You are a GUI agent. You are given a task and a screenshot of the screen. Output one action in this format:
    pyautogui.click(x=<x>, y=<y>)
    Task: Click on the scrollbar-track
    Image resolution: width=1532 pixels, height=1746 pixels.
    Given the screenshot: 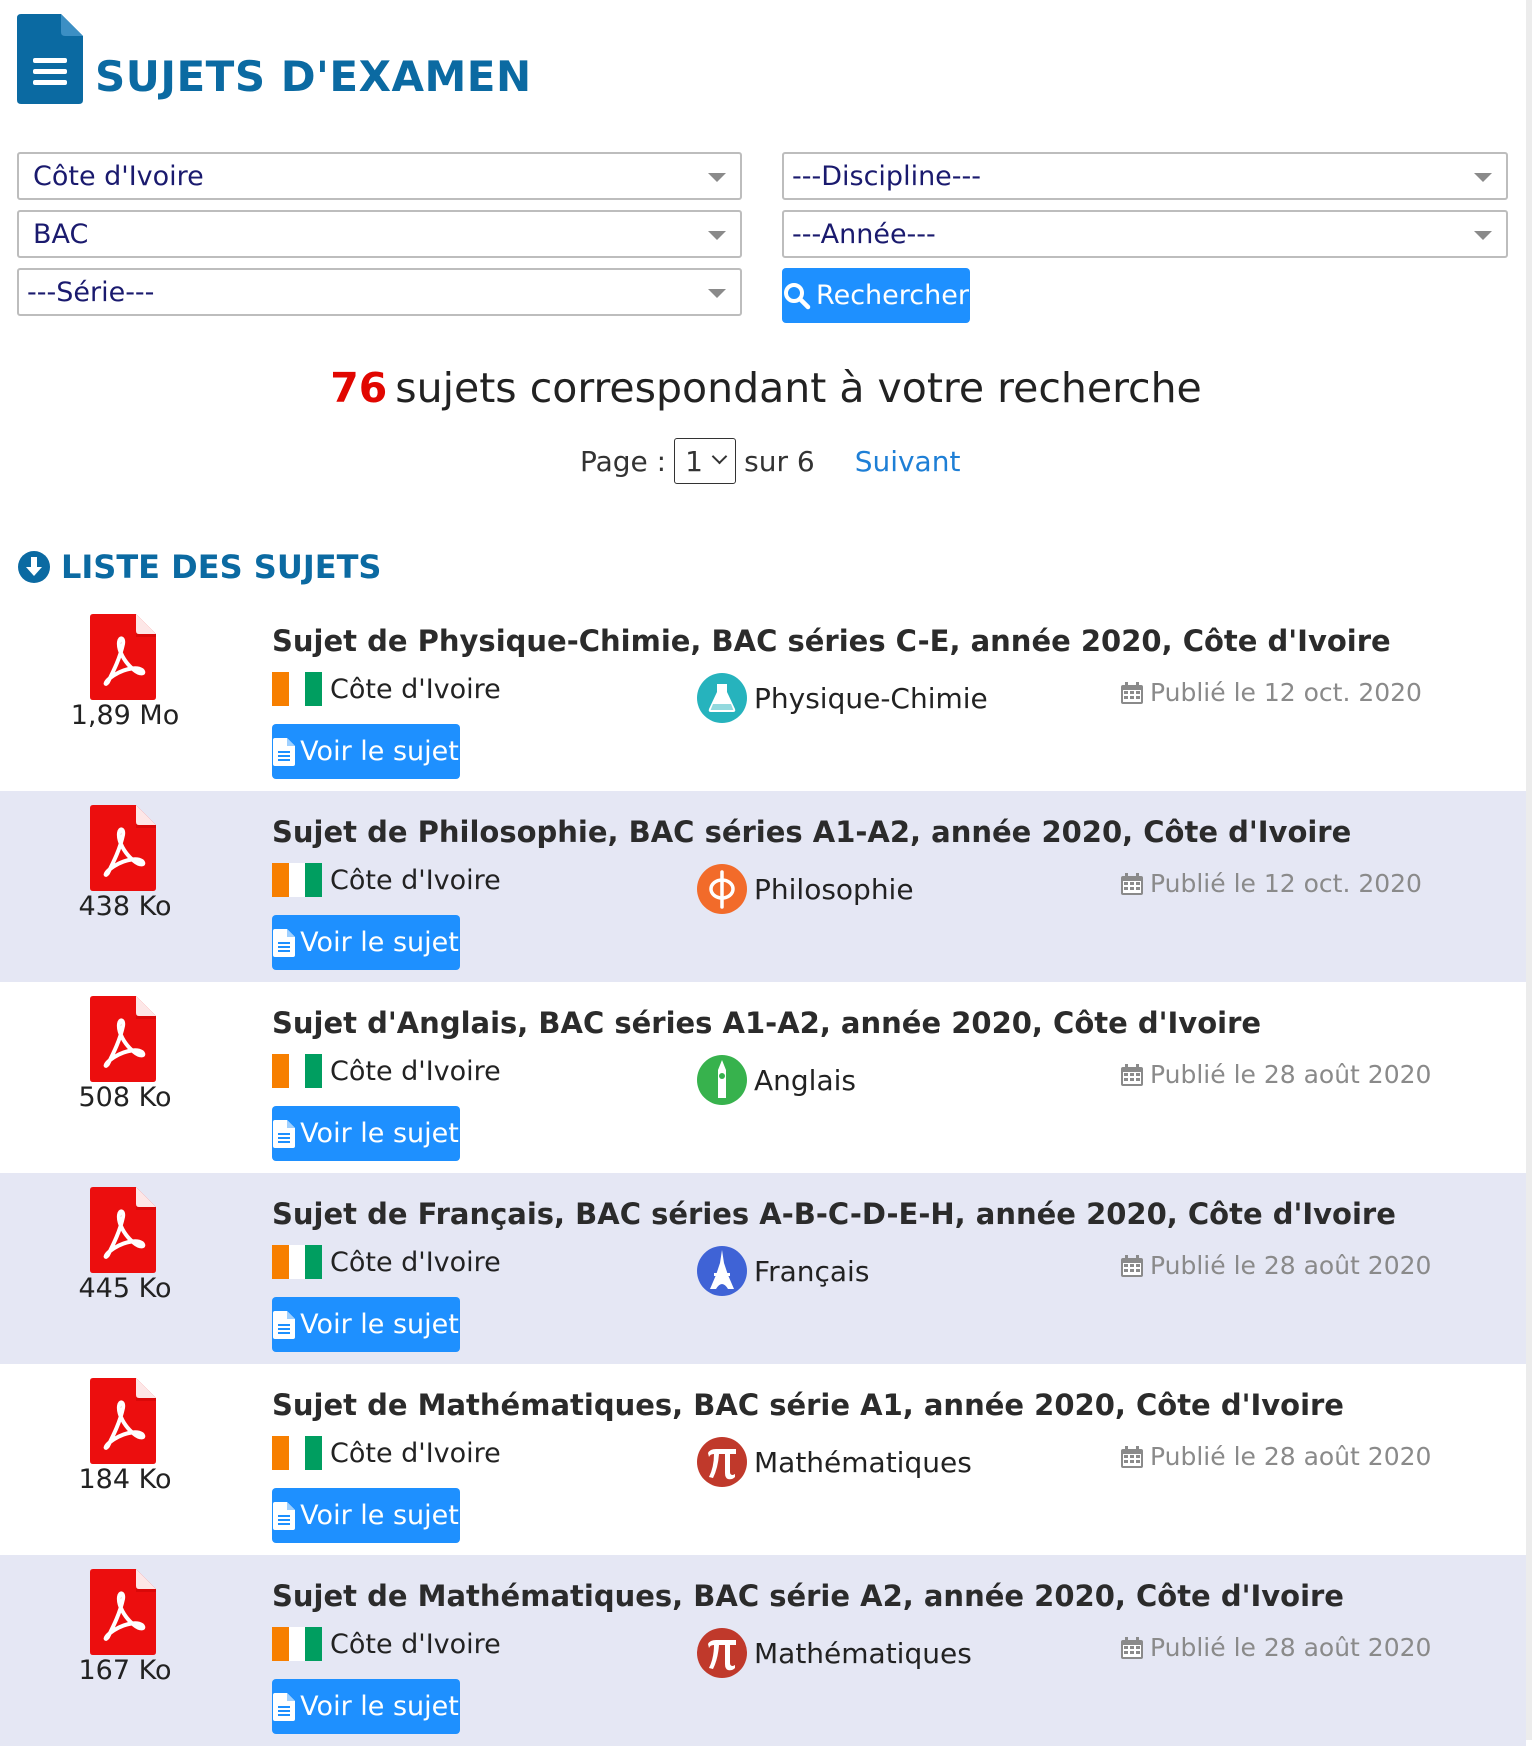 What is the action you would take?
    pyautogui.click(x=1529, y=870)
    